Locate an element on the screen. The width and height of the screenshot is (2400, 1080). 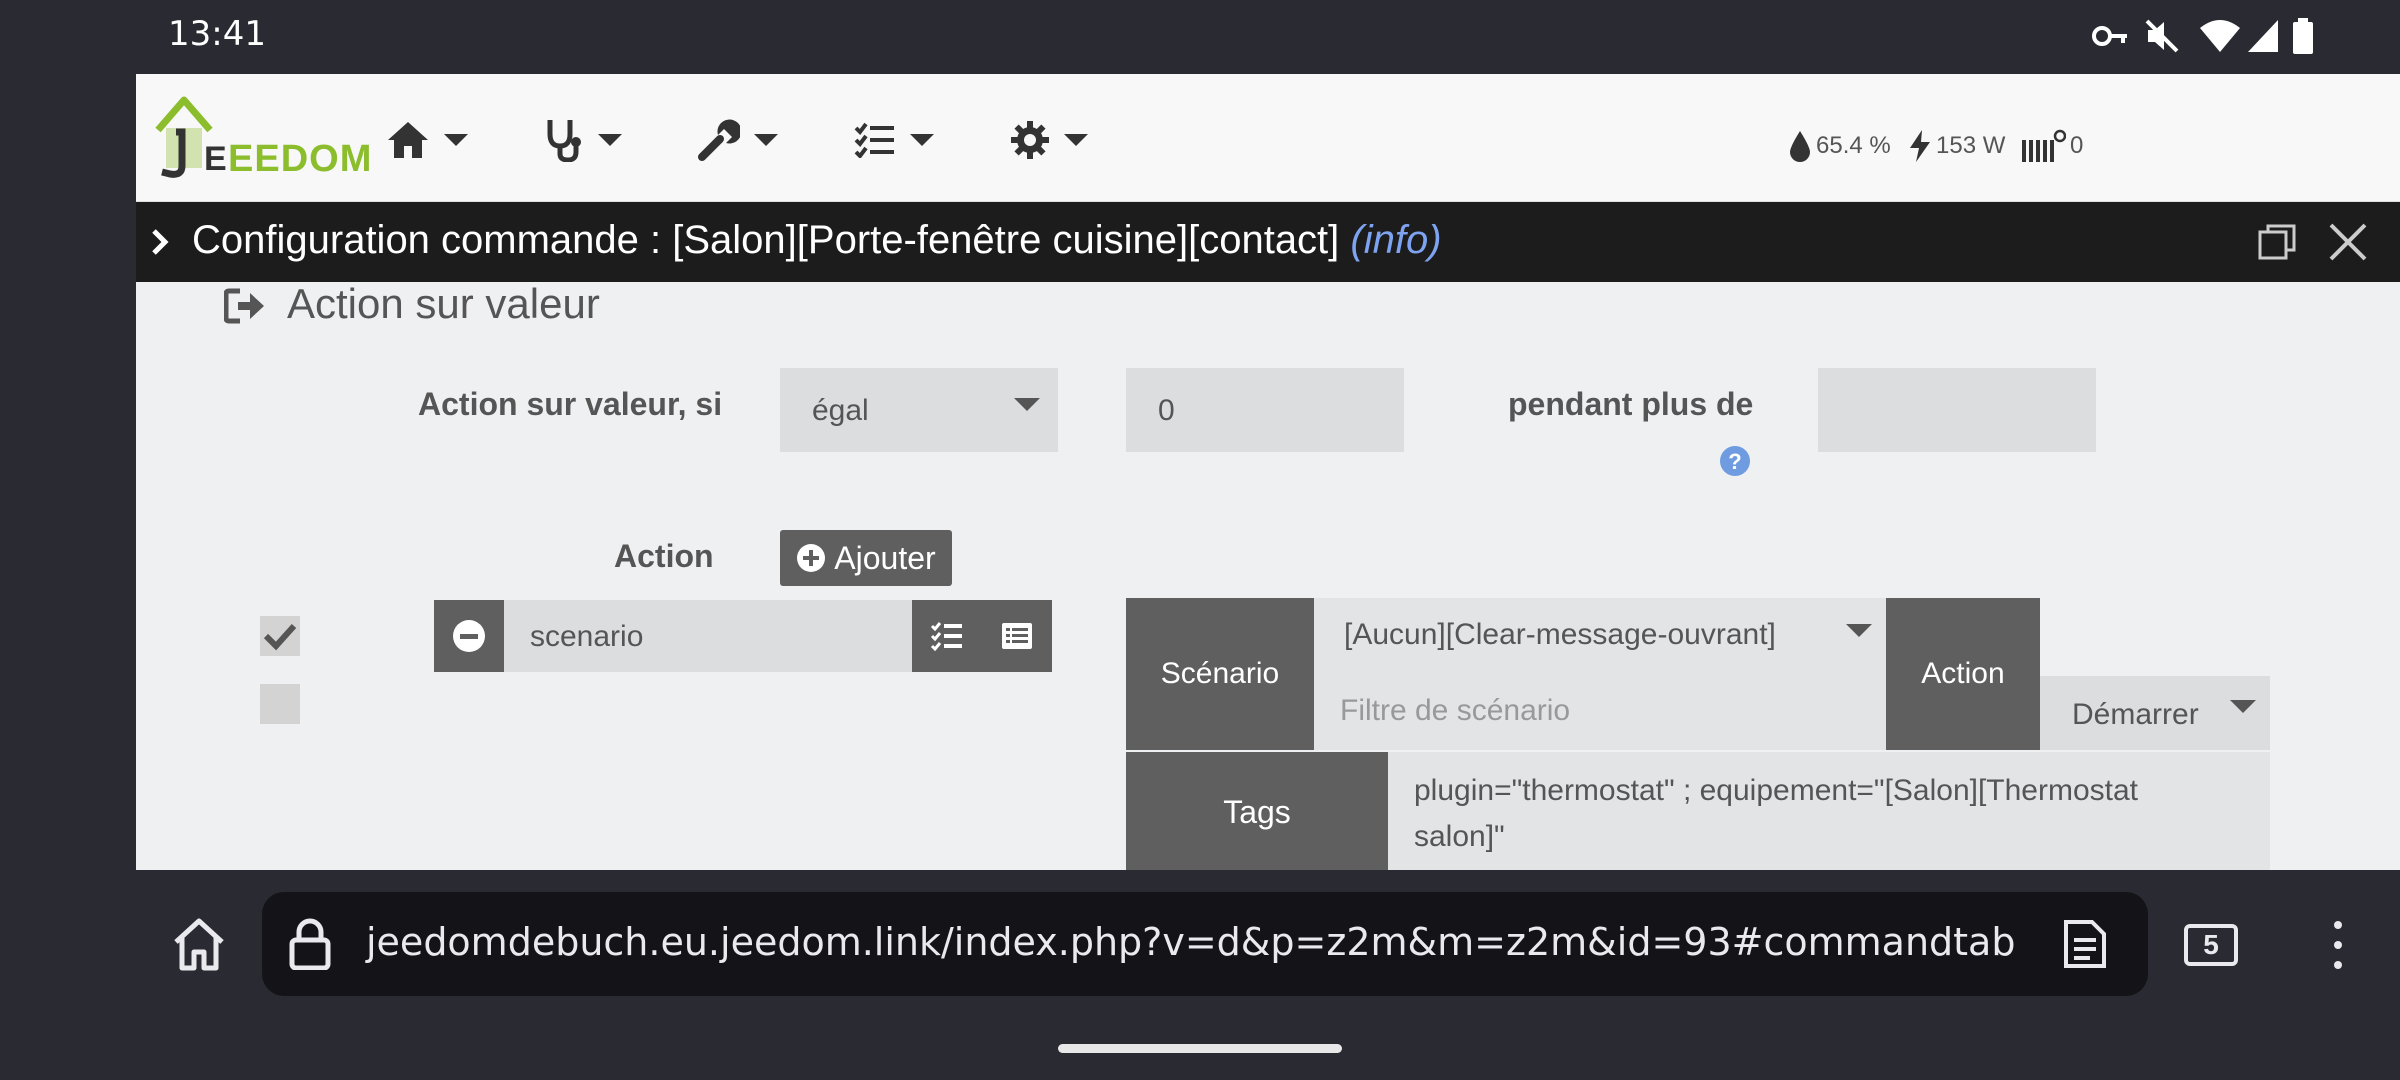
tags-label: Tags is located at coordinates (1257, 811).